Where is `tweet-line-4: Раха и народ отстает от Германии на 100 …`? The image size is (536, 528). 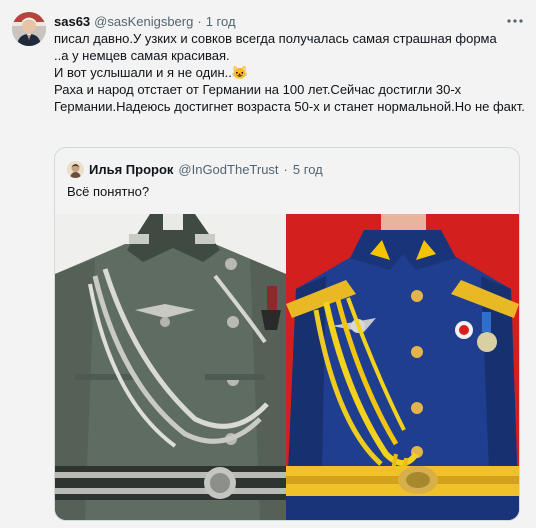
tweet-line-4: Раха и народ отстает от Германии на 100 … is located at coordinates (289, 98).